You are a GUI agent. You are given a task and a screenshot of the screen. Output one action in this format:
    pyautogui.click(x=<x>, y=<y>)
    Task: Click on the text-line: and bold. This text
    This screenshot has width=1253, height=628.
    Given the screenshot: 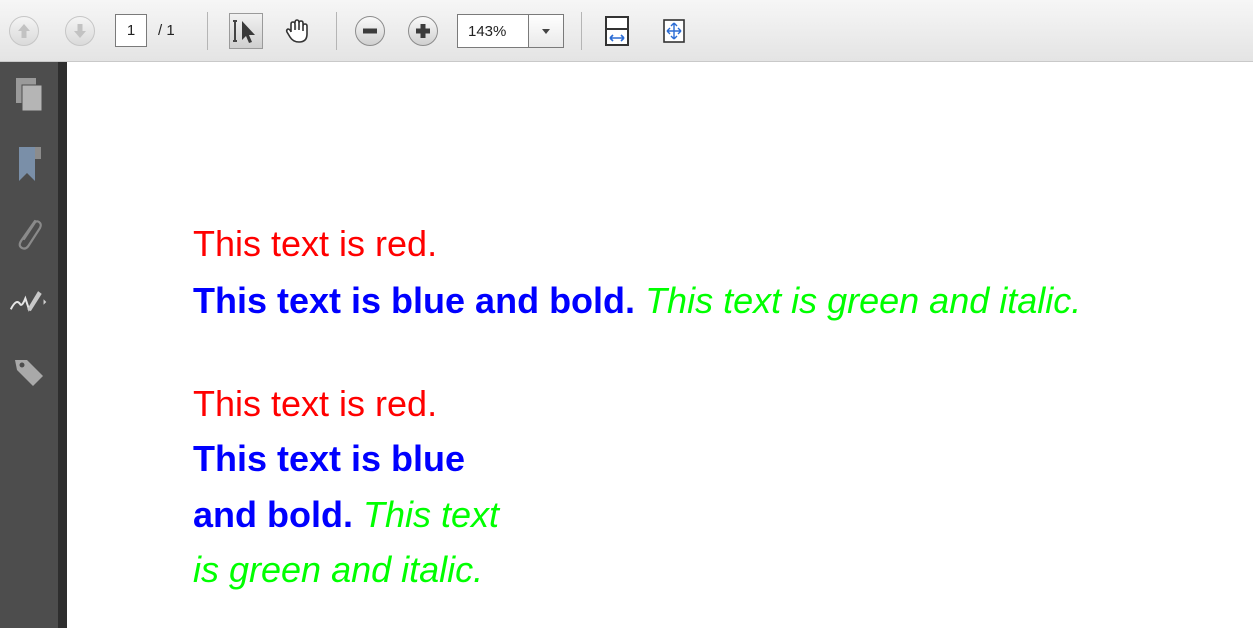 What is the action you would take?
    pyautogui.click(x=346, y=515)
    